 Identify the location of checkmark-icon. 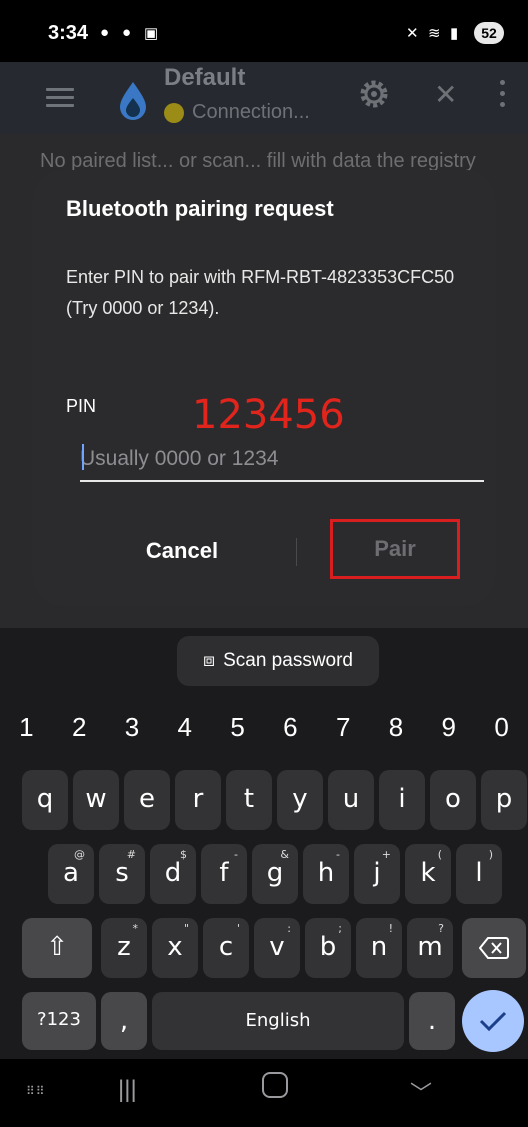
(493, 1021).